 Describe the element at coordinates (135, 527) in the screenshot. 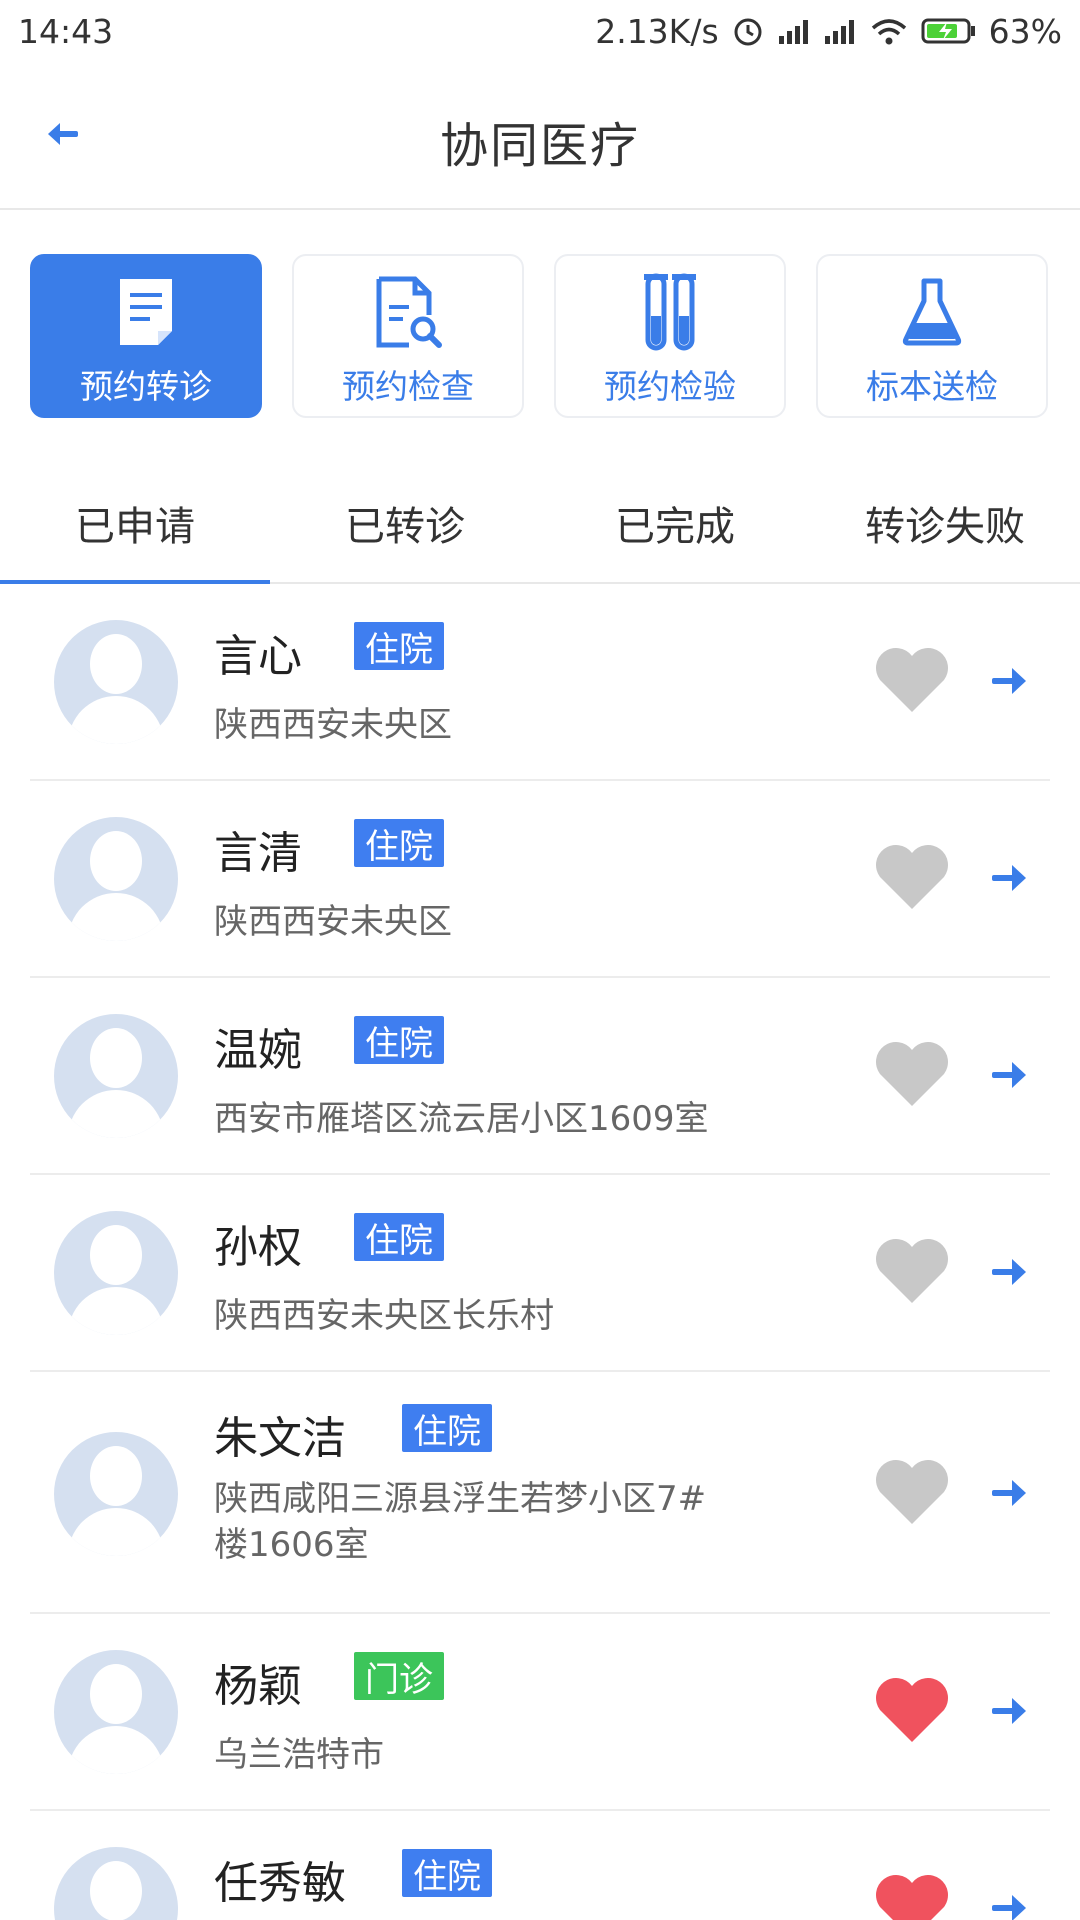

I see `tab-label: 已申请` at that location.